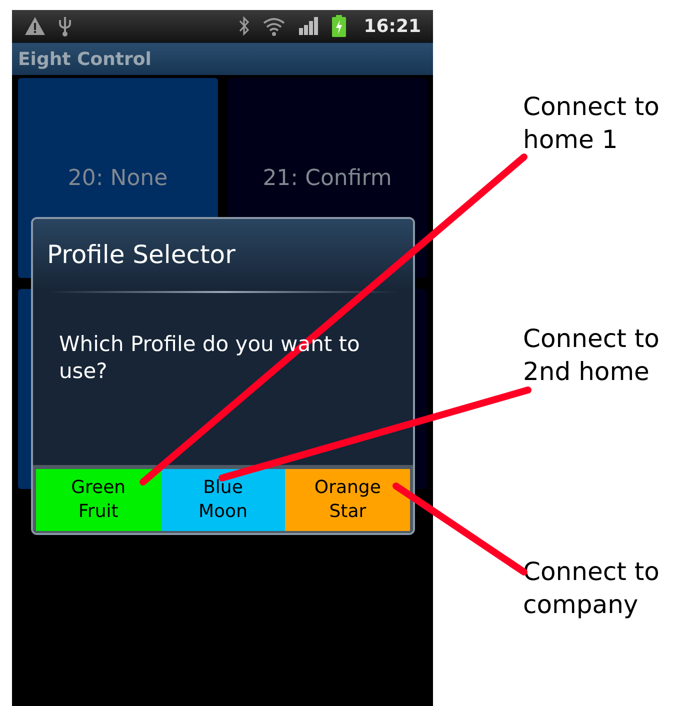  Describe the element at coordinates (223, 500) in the screenshot. I see `profile-button: Blue Moon` at that location.